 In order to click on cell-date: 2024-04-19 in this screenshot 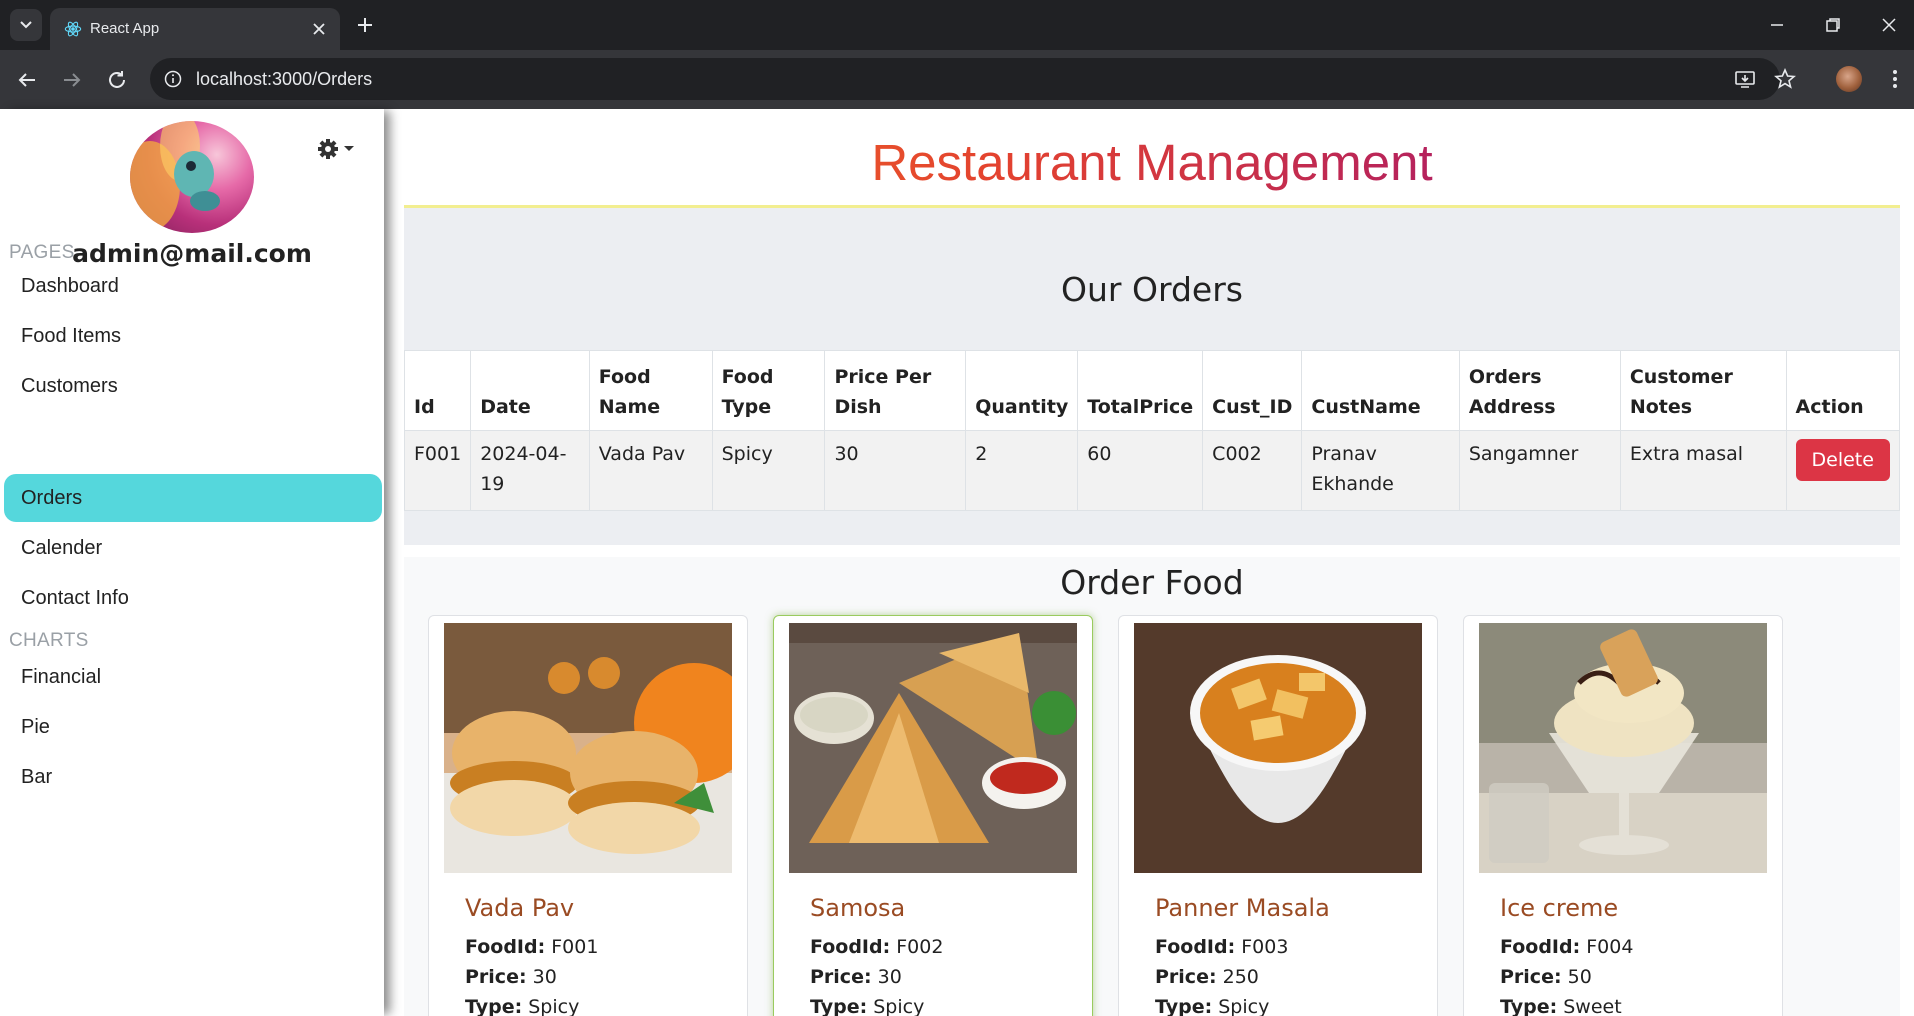, I will do `click(530, 470)`.